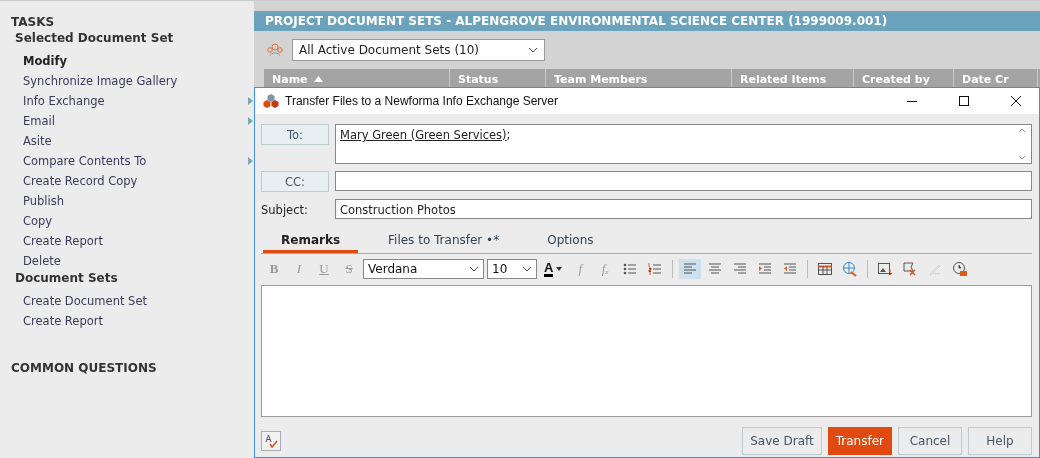 This screenshot has width=1040, height=458. Describe the element at coordinates (33, 22) in the screenshot. I see `section-heading: TASKS` at that location.